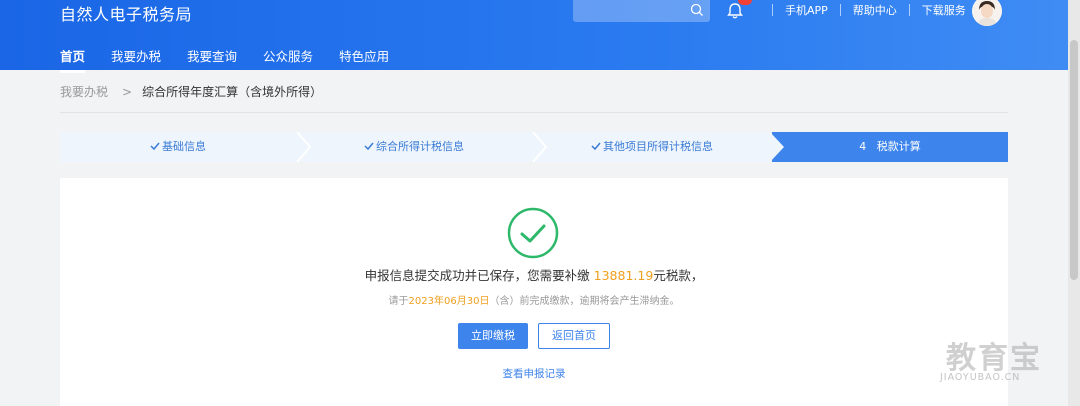 The image size is (1080, 406). I want to click on breadcrumb-current: 综合所得年度汇算（含境外所得）, so click(232, 92).